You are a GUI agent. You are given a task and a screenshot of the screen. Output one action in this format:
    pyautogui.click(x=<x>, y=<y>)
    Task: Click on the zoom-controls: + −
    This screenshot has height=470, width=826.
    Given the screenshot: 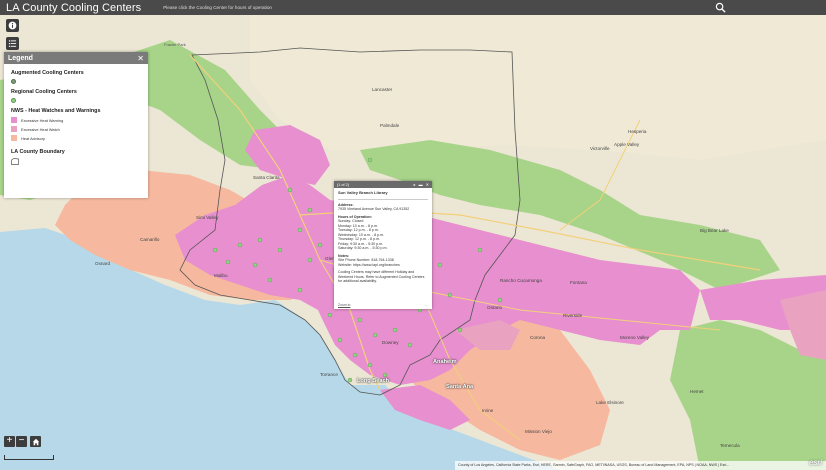 What is the action you would take?
    pyautogui.click(x=15, y=441)
    